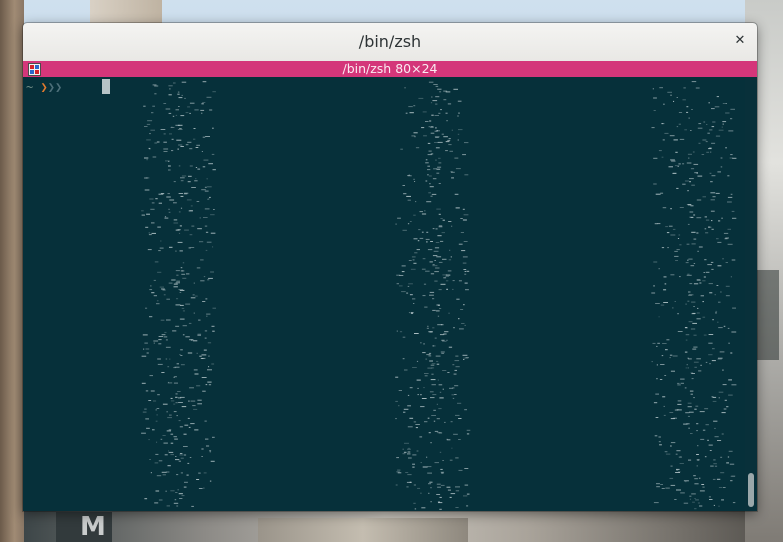 This screenshot has width=783, height=542. What do you see at coordinates (740, 41) in the screenshot?
I see `close-icon: ✕` at bounding box center [740, 41].